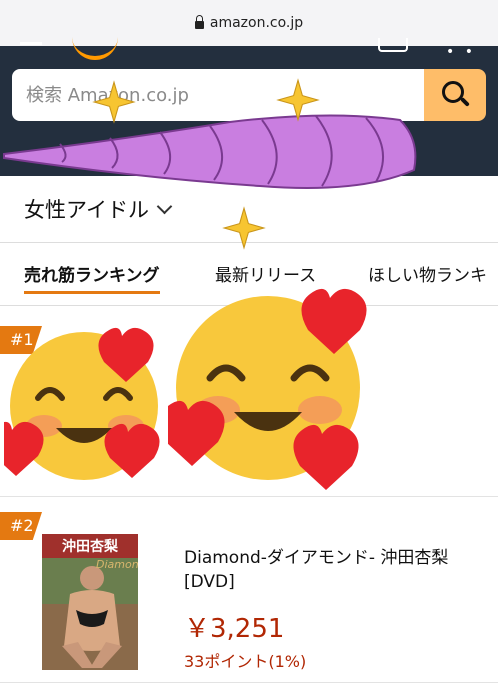  I want to click on search-input, so click(218, 95).